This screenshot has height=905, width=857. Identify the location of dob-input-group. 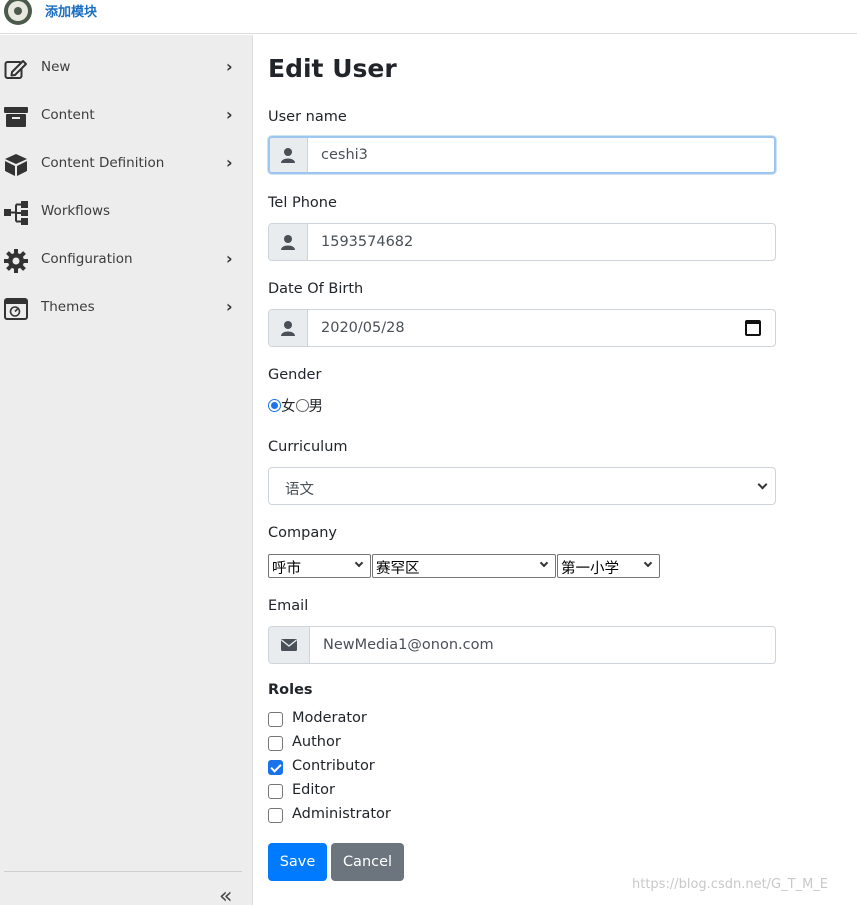
(522, 328).